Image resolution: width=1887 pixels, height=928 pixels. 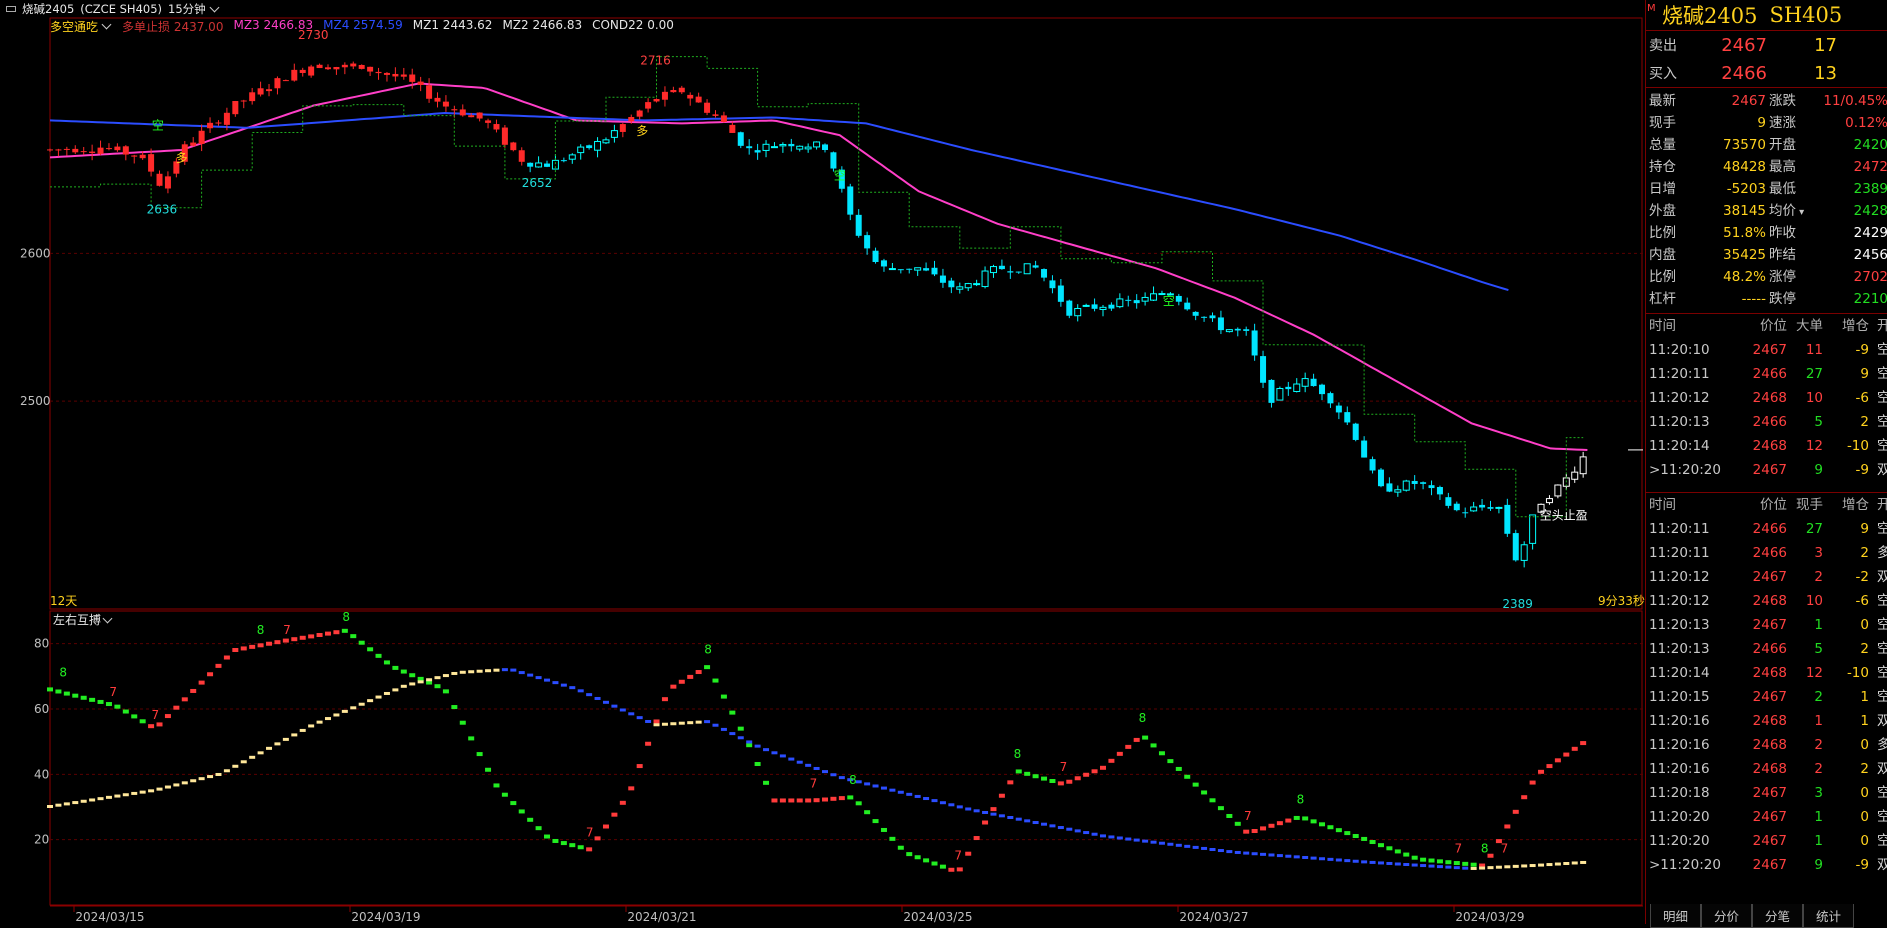 What do you see at coordinates (1768, 577) in the screenshot?
I see `table-row: 11:20:12 2467 2 -2 双平` at bounding box center [1768, 577].